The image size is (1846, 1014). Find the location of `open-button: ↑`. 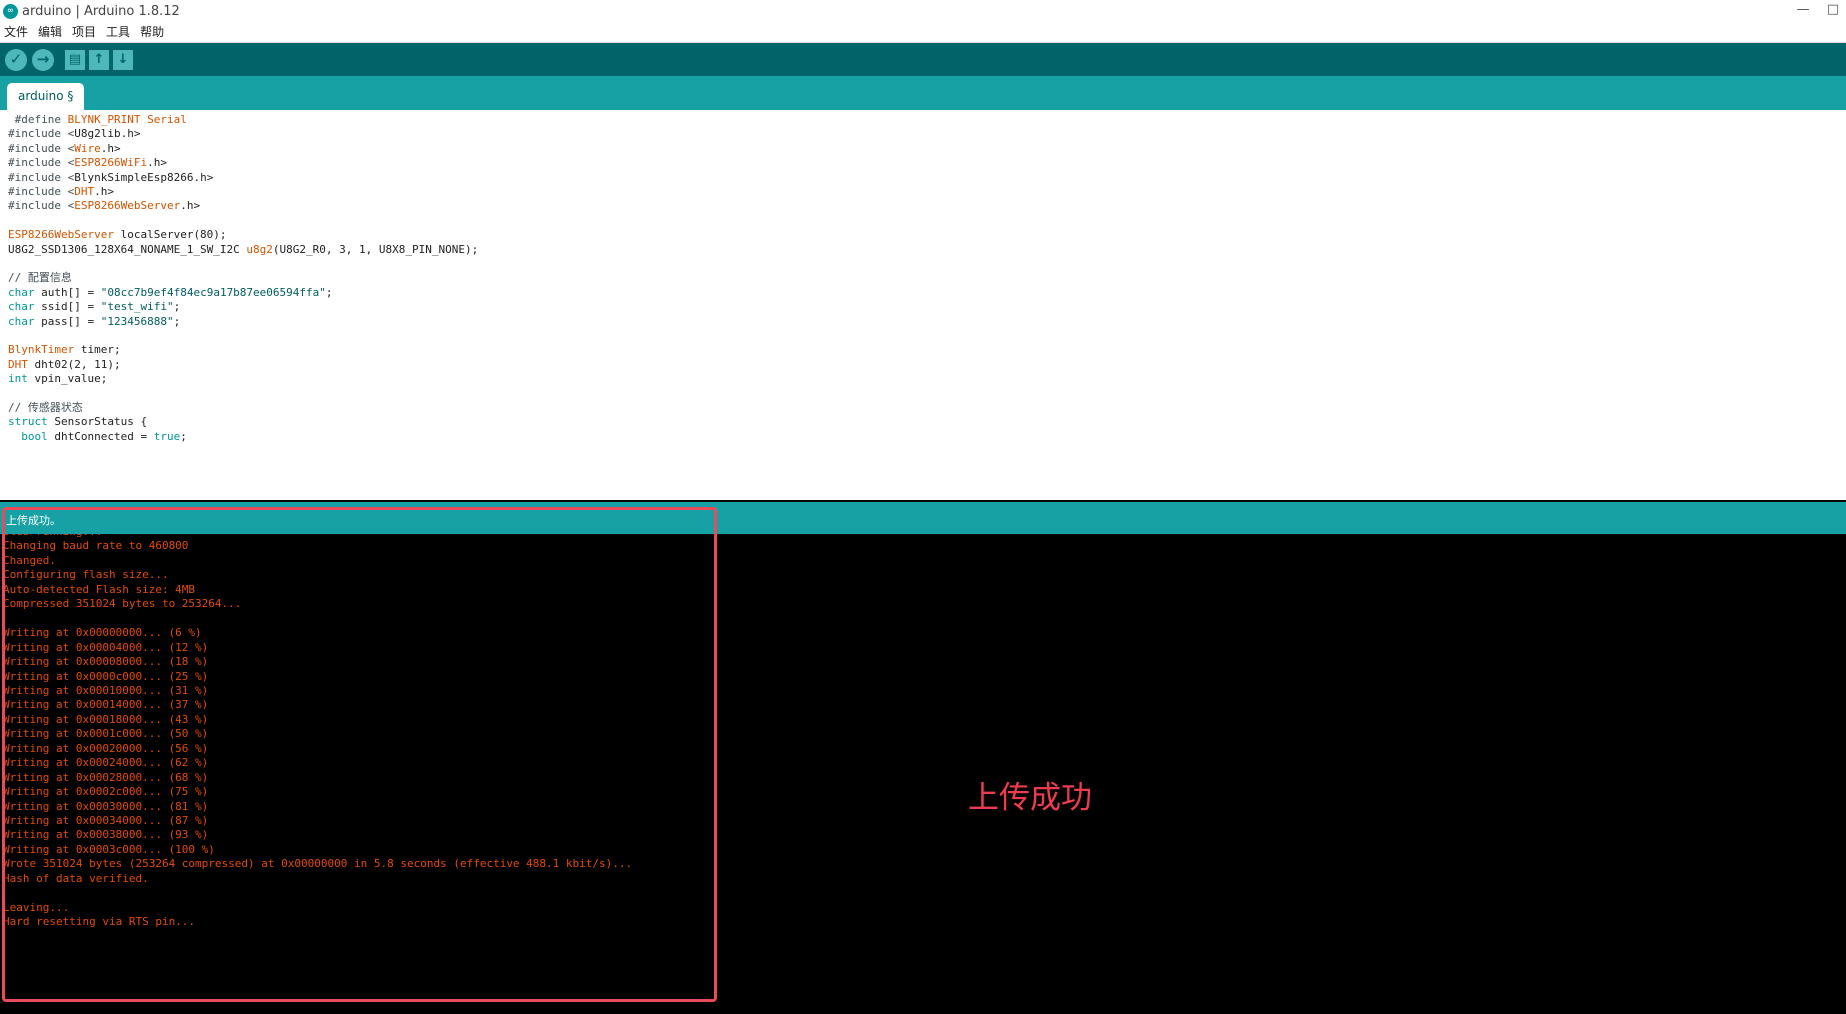

open-button: ↑ is located at coordinates (99, 59).